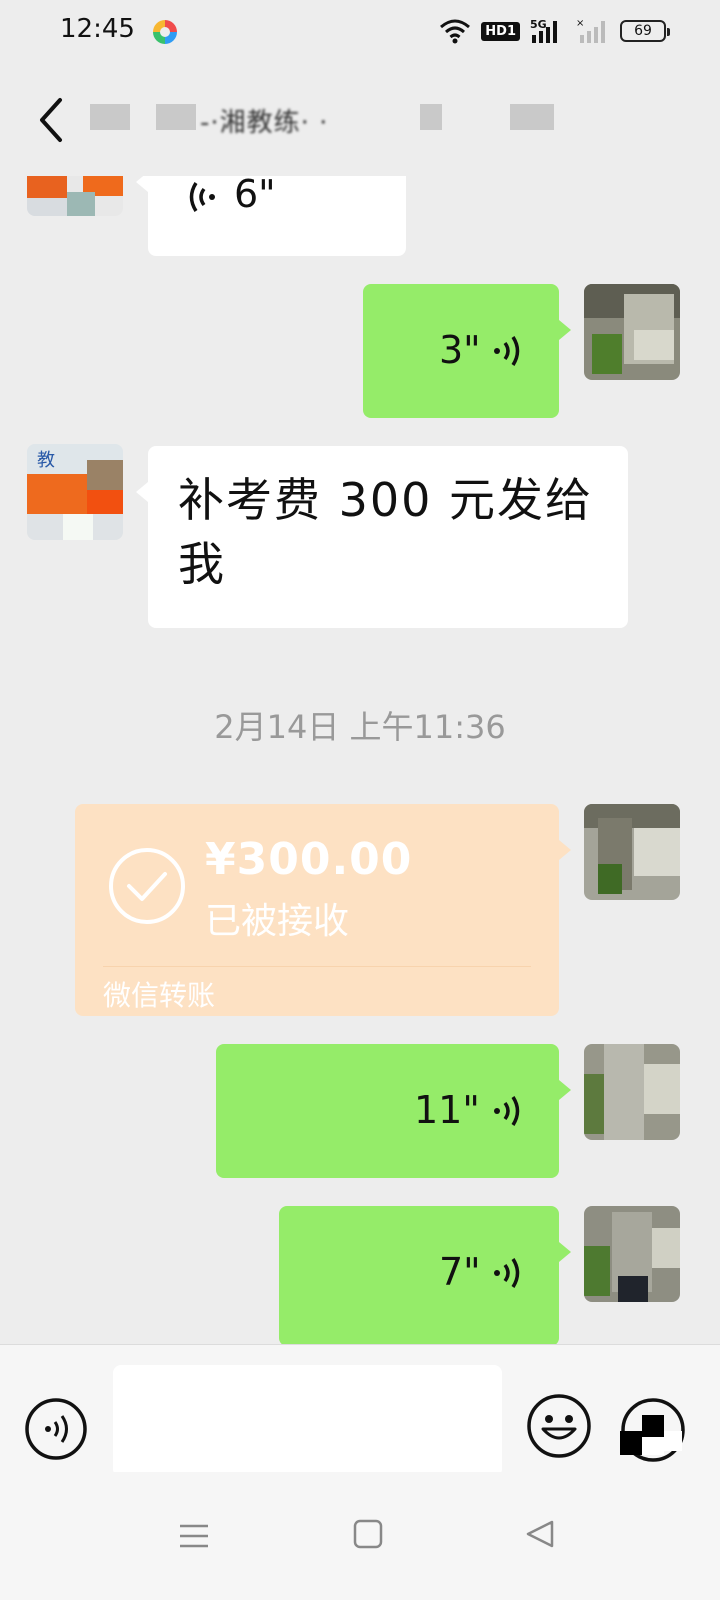  What do you see at coordinates (425, 1275) in the screenshot?
I see `voice-message-outgoing: 7"` at bounding box center [425, 1275].